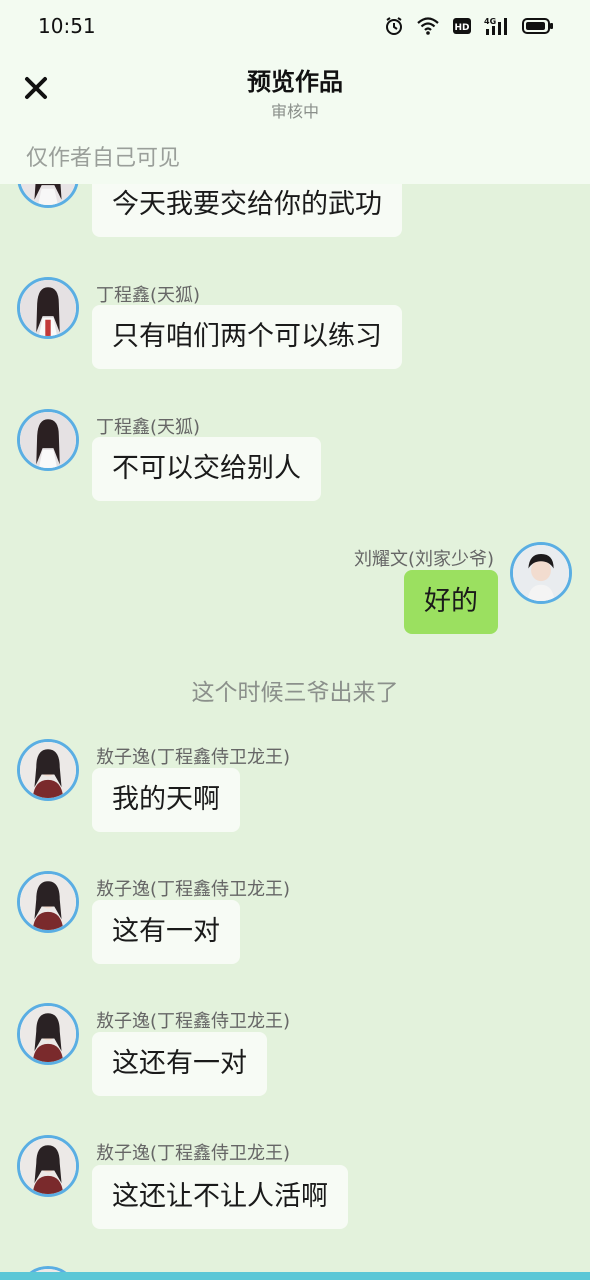 This screenshot has width=590, height=1280. Describe the element at coordinates (295, 26) in the screenshot. I see `status-bar: 10:51 HD 4G` at that location.